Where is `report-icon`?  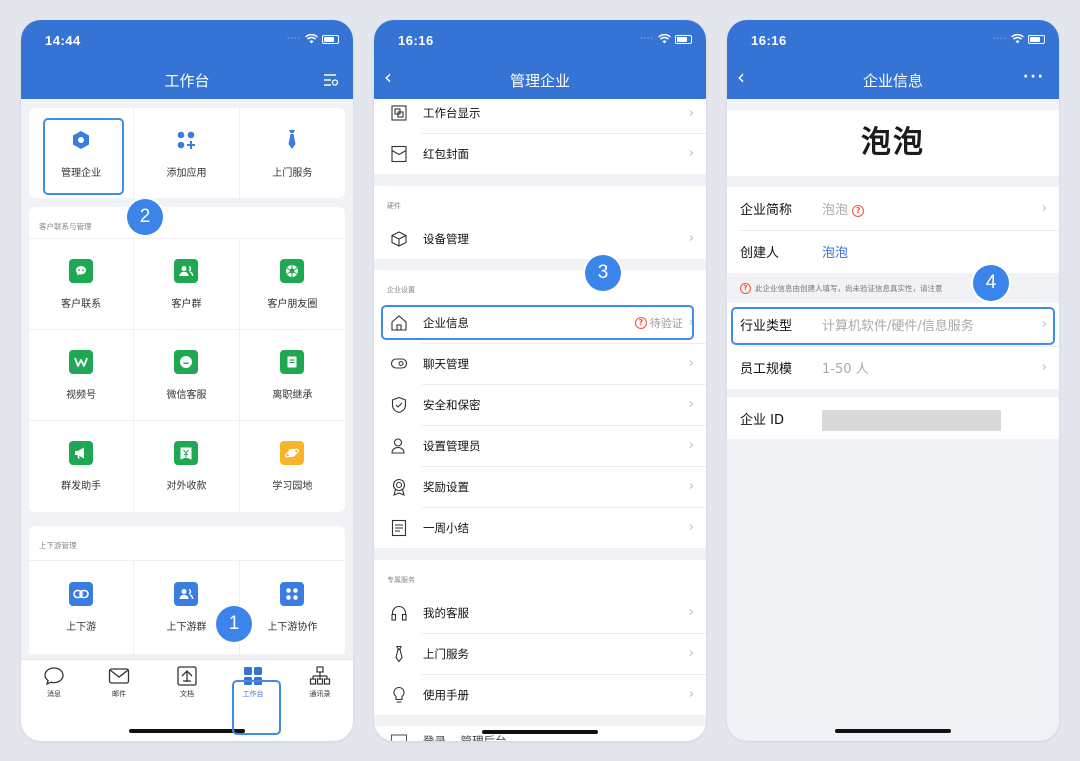
report-icon is located at coordinates (399, 527).